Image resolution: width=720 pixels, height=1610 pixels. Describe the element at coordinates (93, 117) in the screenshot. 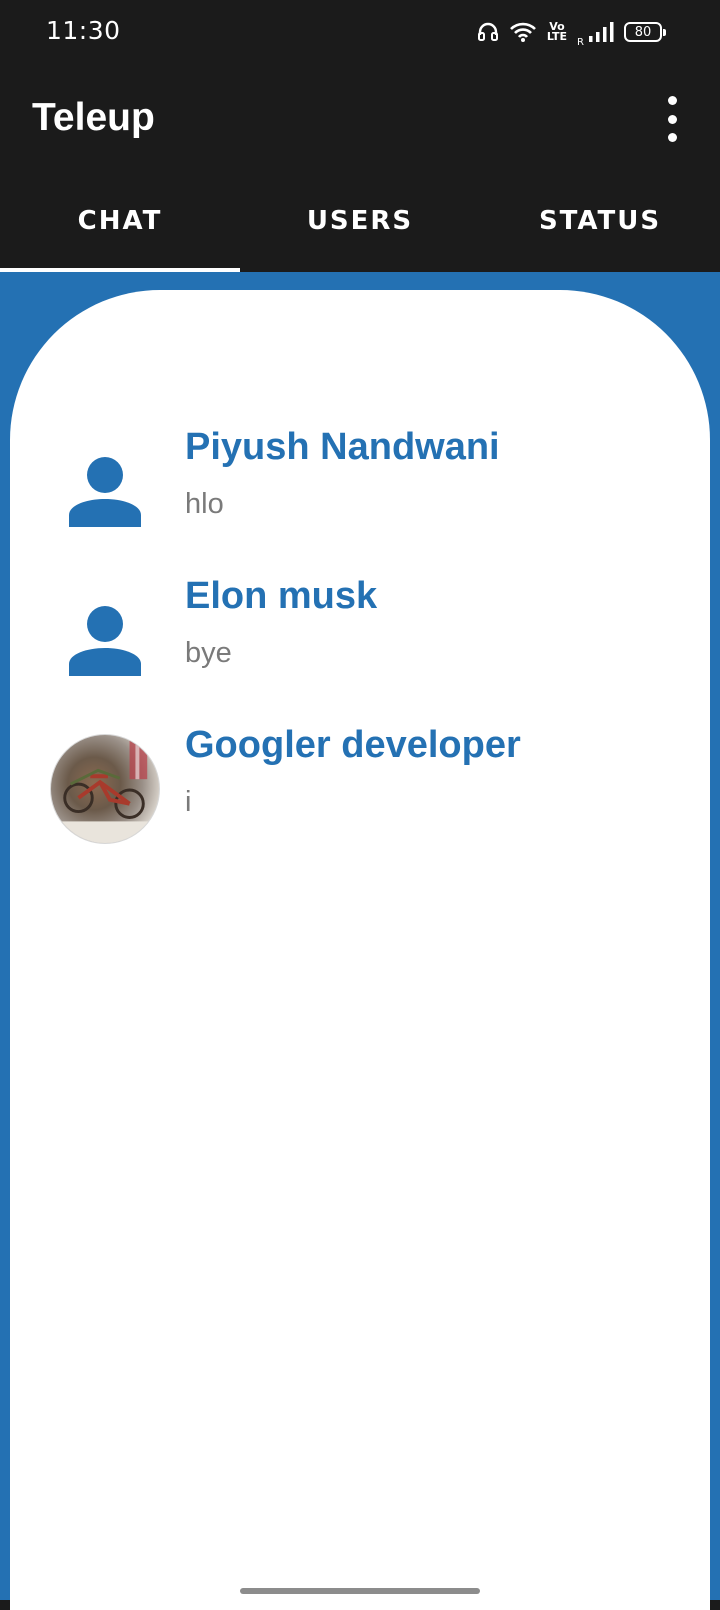

I see `app-title: Teleup` at that location.